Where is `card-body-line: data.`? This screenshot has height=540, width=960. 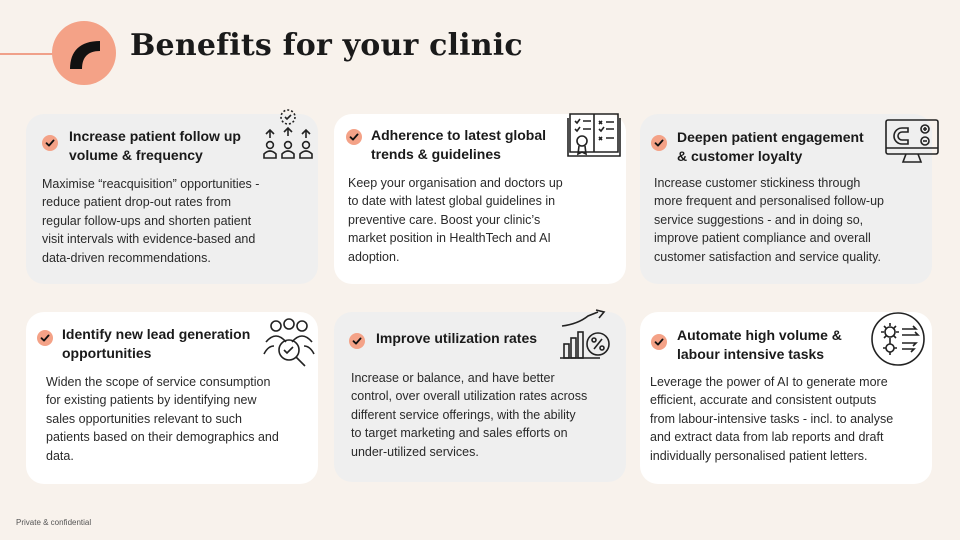
card-body-line: data. is located at coordinates (60, 455).